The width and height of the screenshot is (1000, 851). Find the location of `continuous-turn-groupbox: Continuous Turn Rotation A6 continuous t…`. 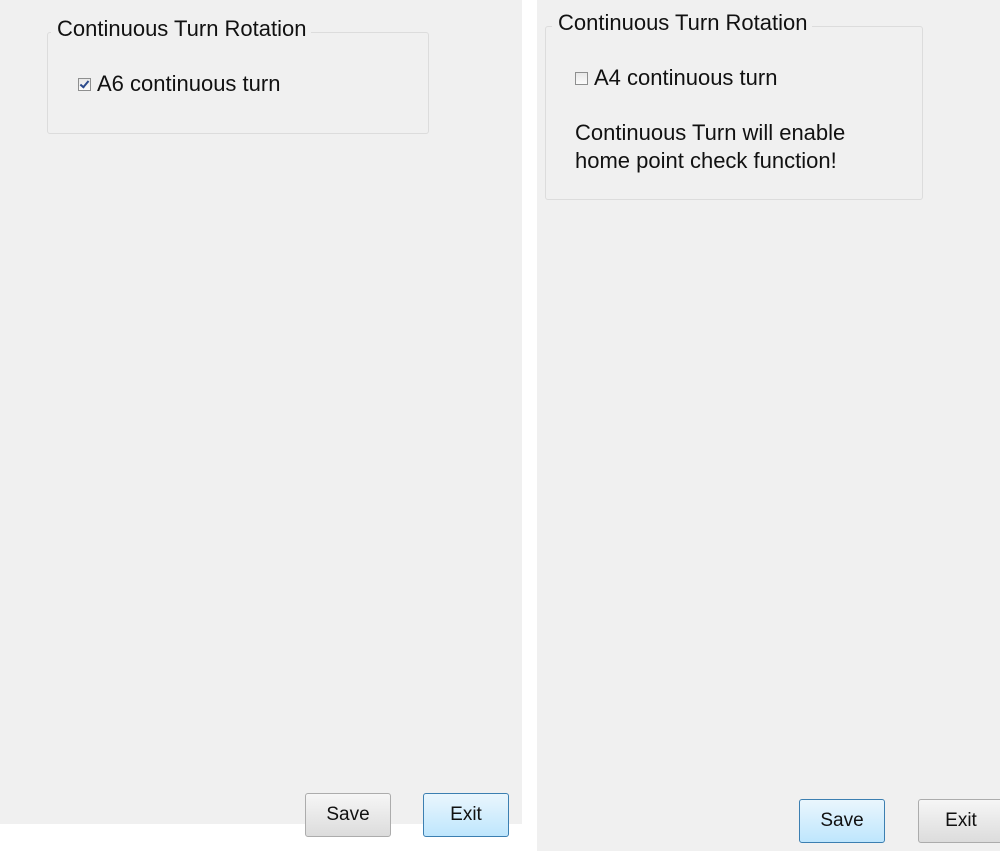

continuous-turn-groupbox: Continuous Turn Rotation A6 continuous t… is located at coordinates (238, 75).